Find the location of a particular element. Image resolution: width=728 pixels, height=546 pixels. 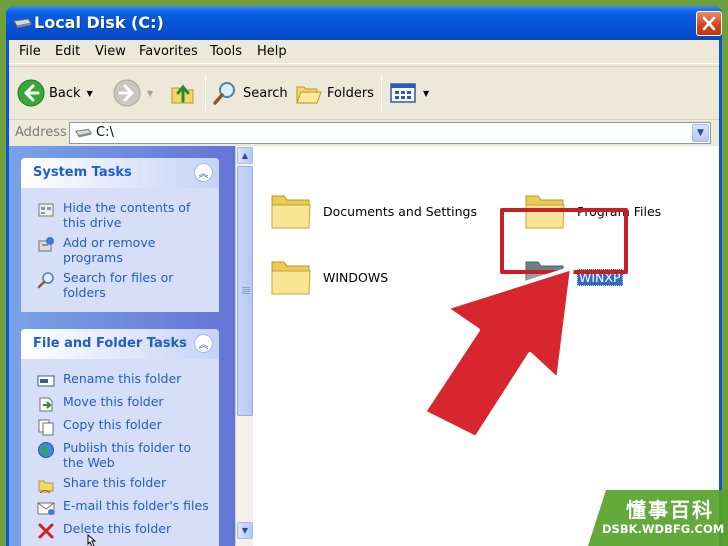

search-label: Search is located at coordinates (265, 93).